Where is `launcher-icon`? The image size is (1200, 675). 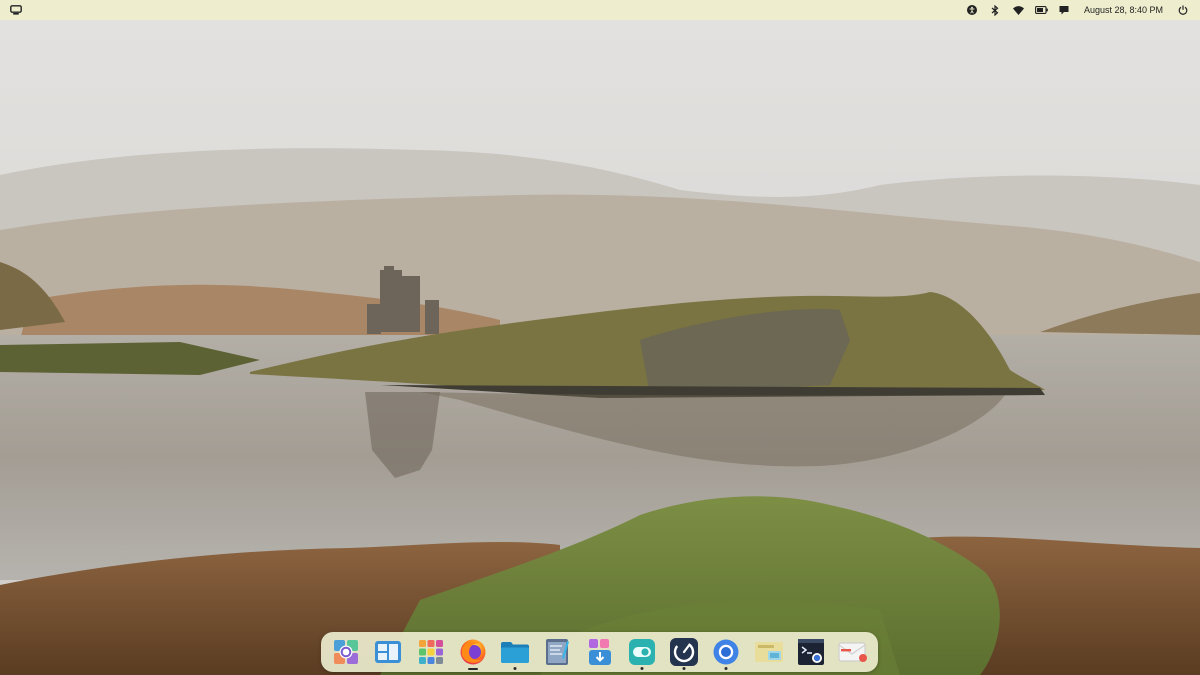 launcher-icon is located at coordinates (346, 652).